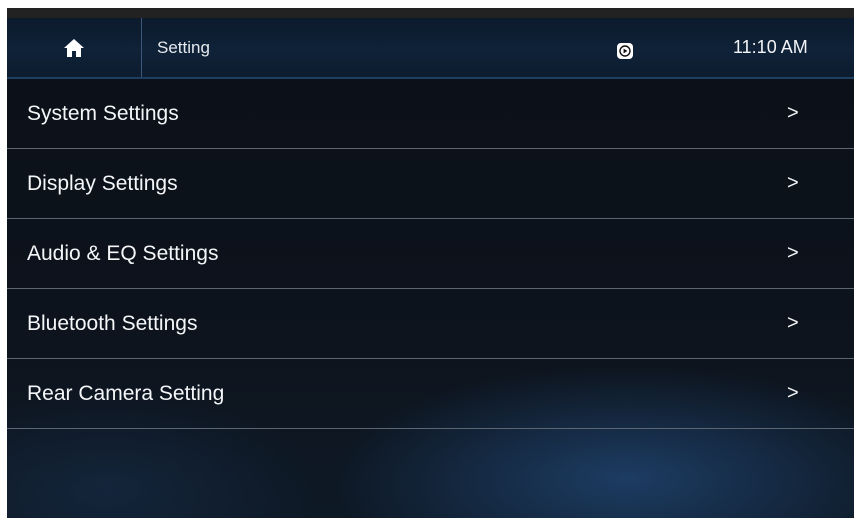  I want to click on menu-item-display-settings: Display Settings >, so click(430, 184).